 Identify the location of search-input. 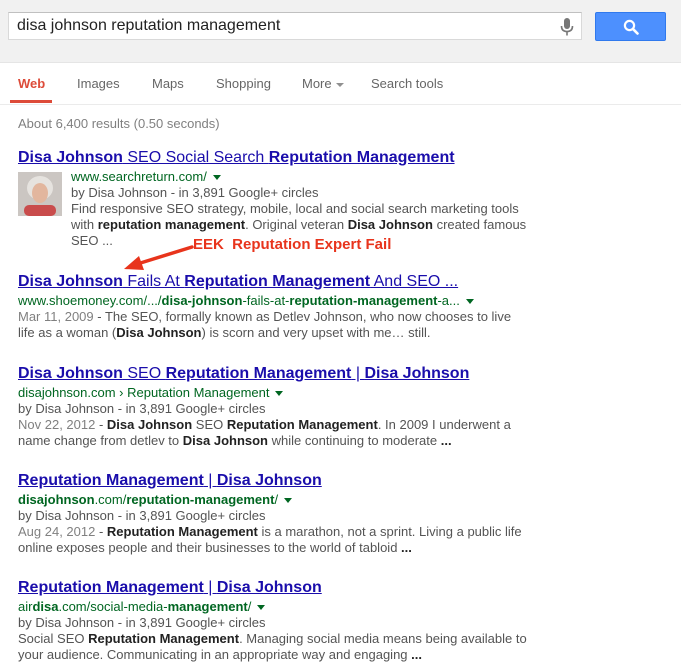
(282, 26).